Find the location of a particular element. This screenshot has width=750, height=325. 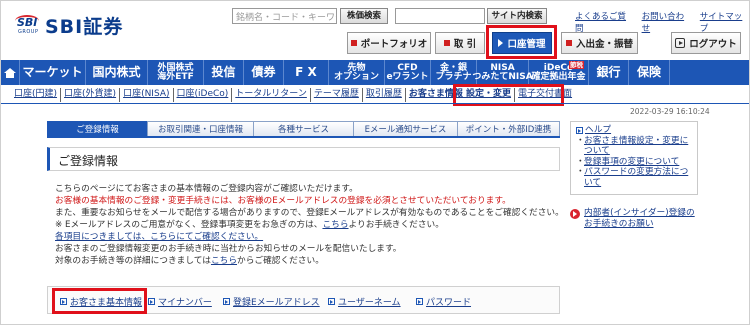

page-title-box: ご登録情報 is located at coordinates (303, 159).